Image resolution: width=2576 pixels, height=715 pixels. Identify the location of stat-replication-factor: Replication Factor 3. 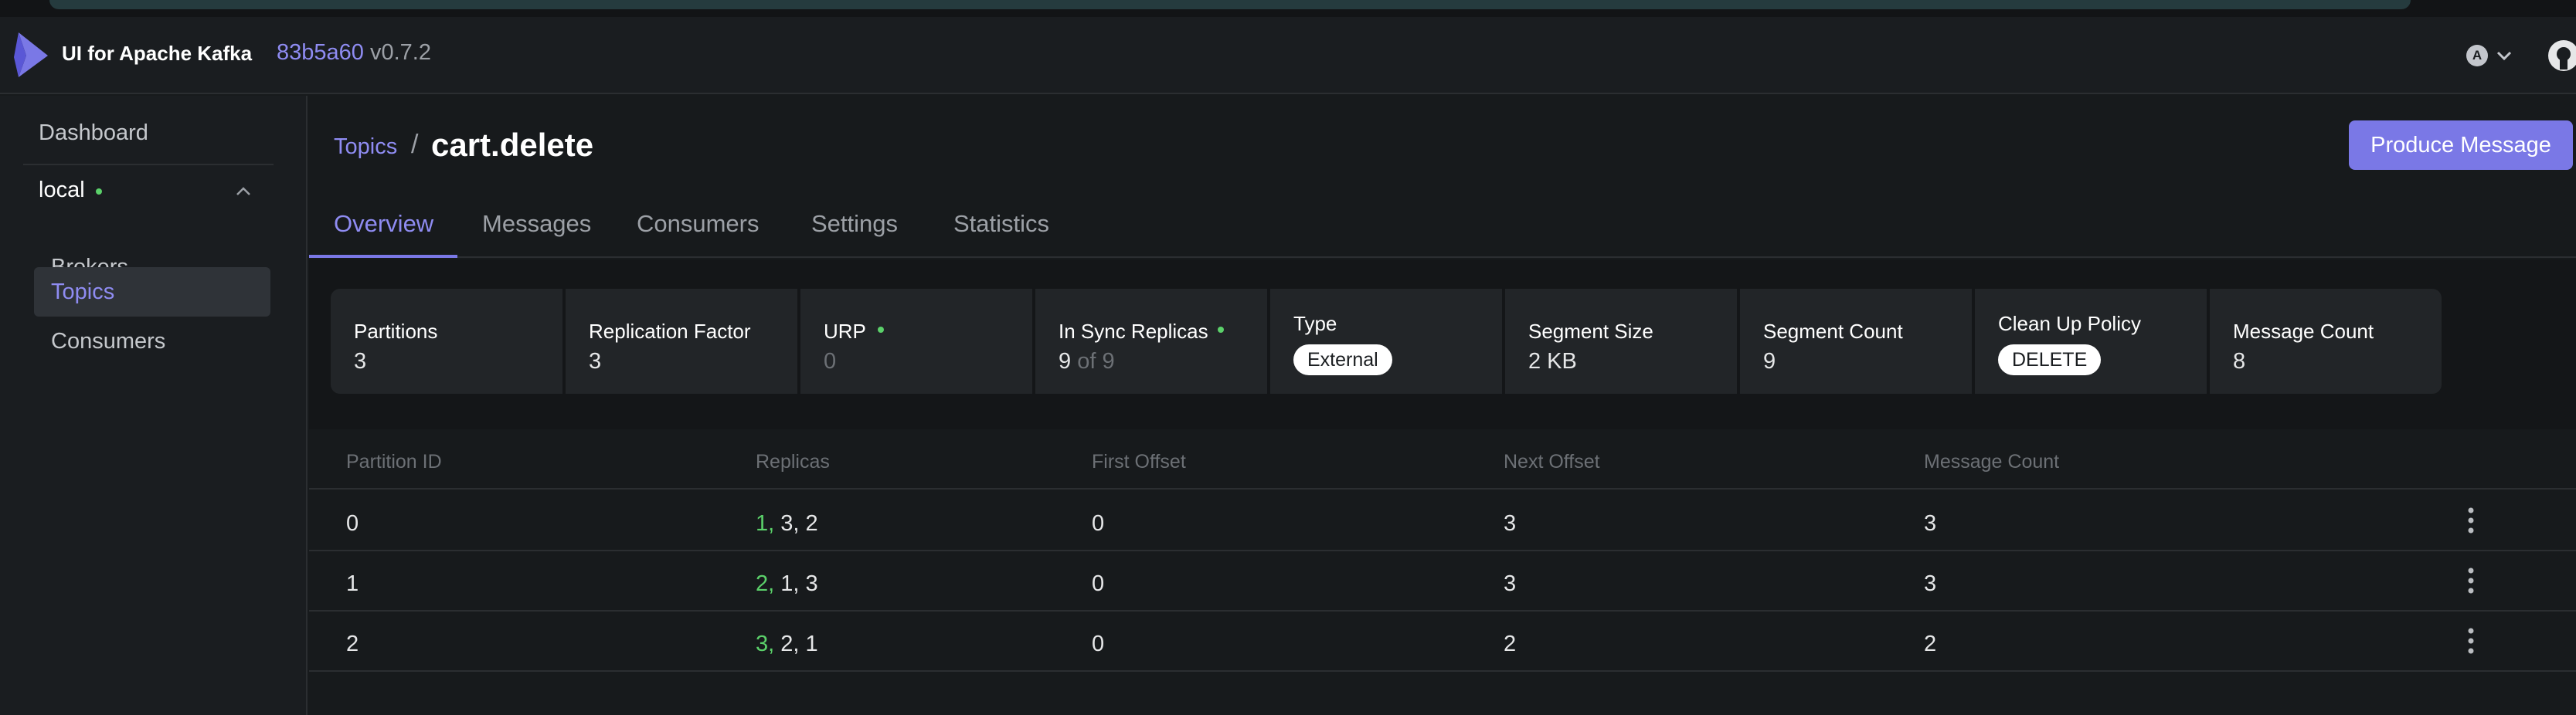
(681, 341).